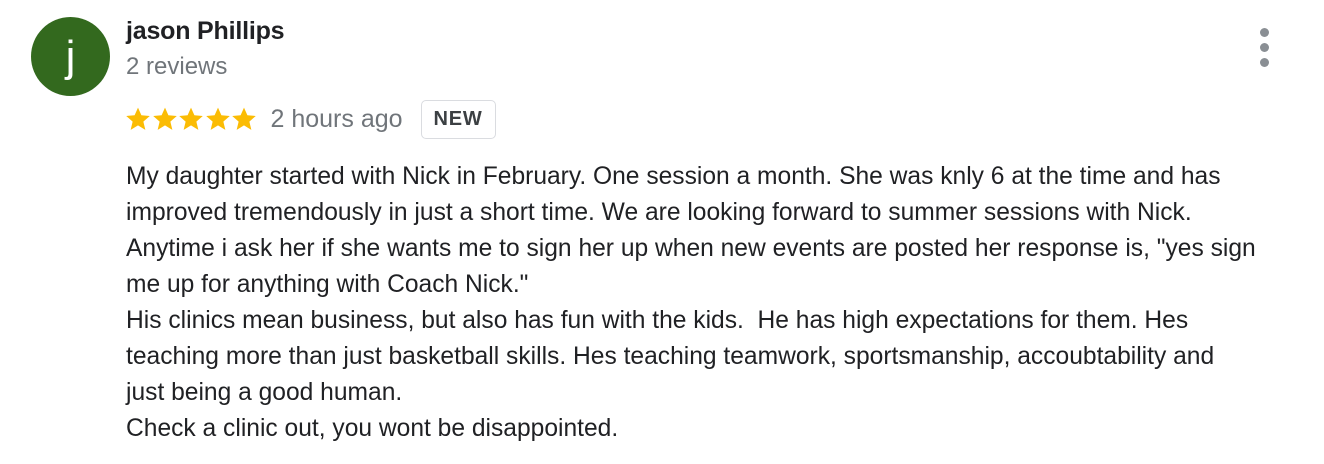 This screenshot has height=464, width=1324. I want to click on reviewer-name: jason Phillips, so click(205, 31).